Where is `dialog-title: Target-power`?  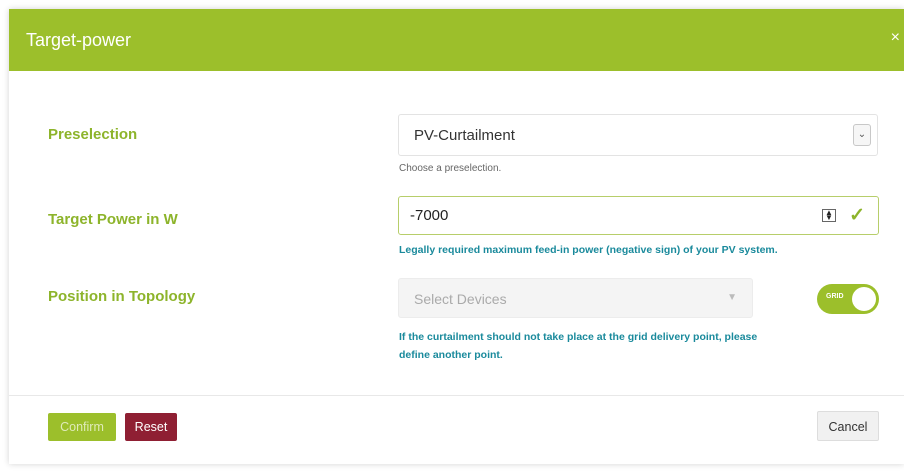 dialog-title: Target-power is located at coordinates (79, 40).